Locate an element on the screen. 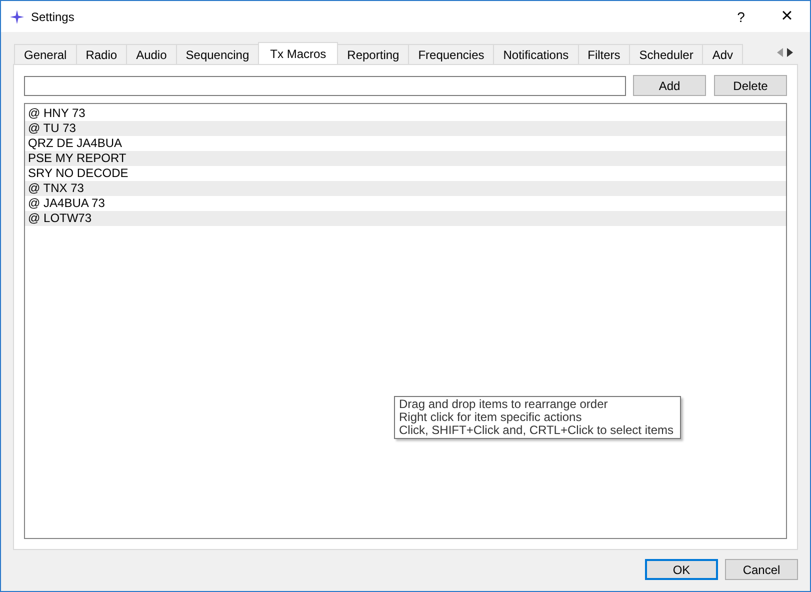 The width and height of the screenshot is (811, 592). macro-item: SRY NO DECODE is located at coordinates (405, 173).